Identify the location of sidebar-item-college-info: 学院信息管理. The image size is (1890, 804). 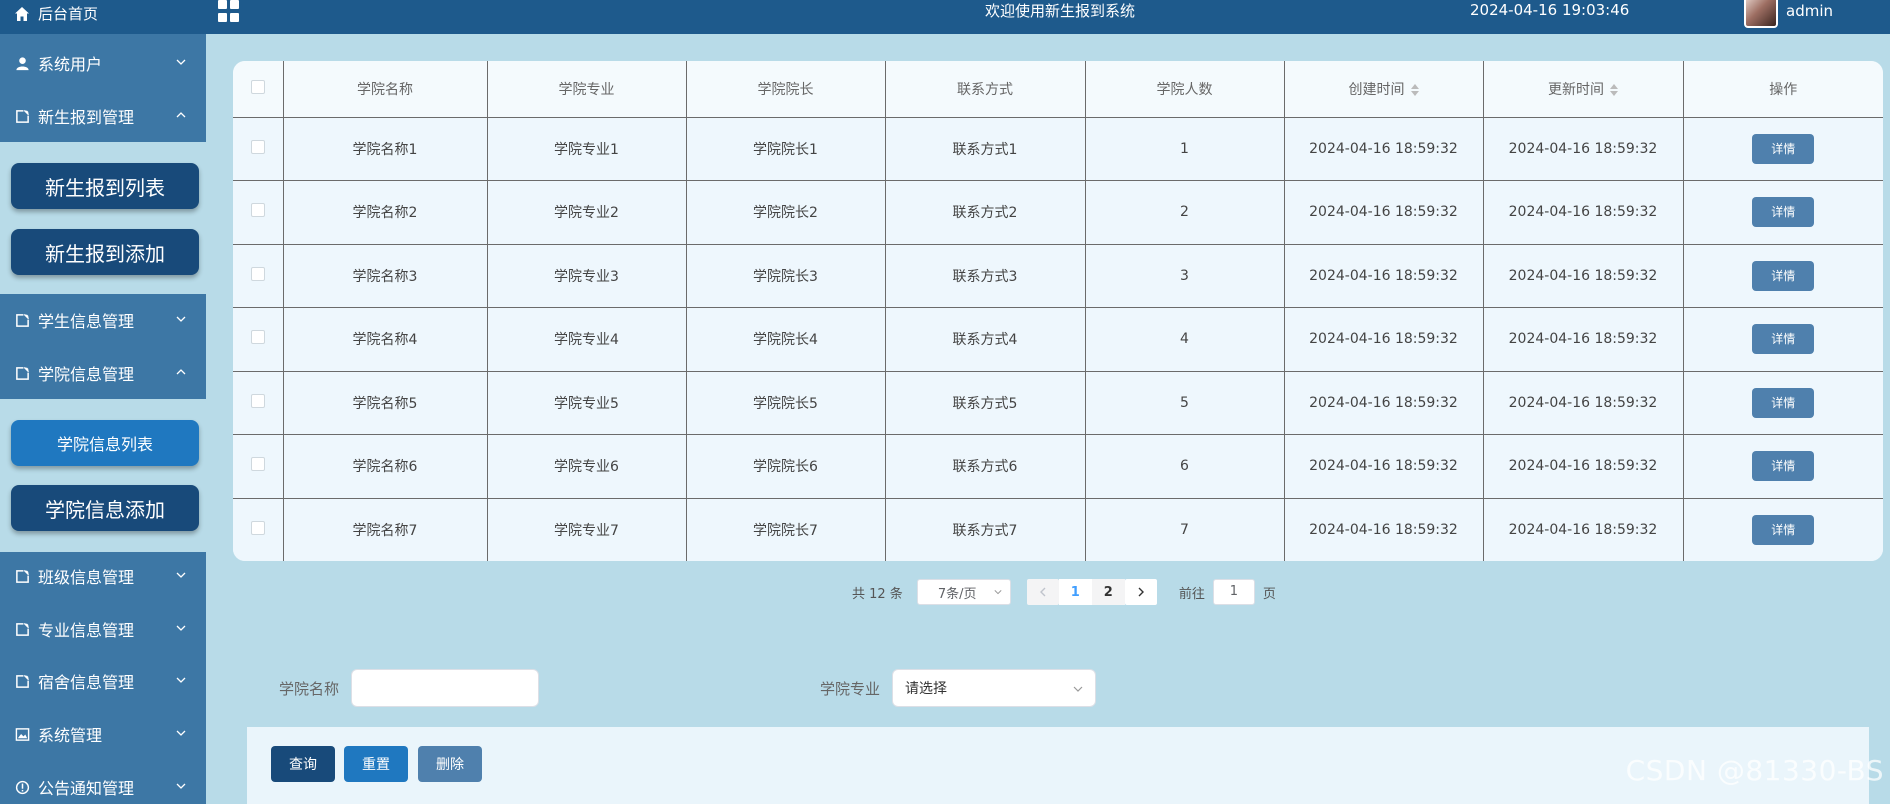
(103, 373).